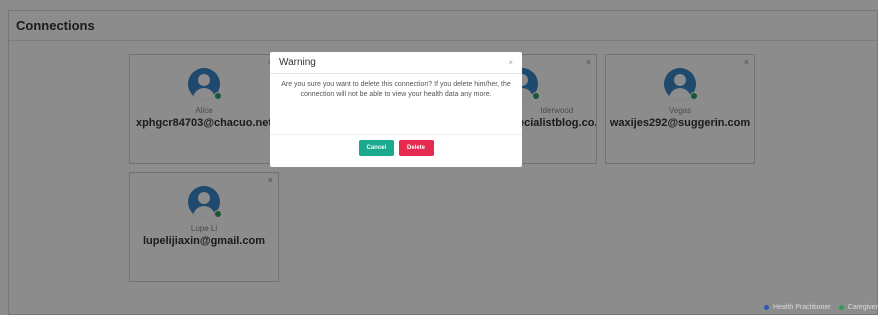  What do you see at coordinates (802, 307) in the screenshot?
I see `legend-label-health-practitioner: Health Practitioner` at bounding box center [802, 307].